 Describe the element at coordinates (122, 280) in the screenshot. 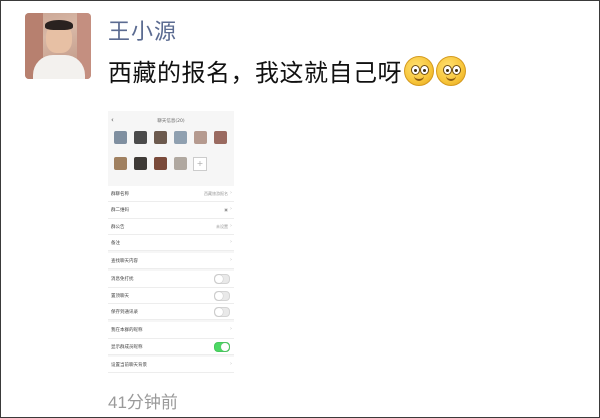

I see `settings-row-label: 消息免打扰` at that location.